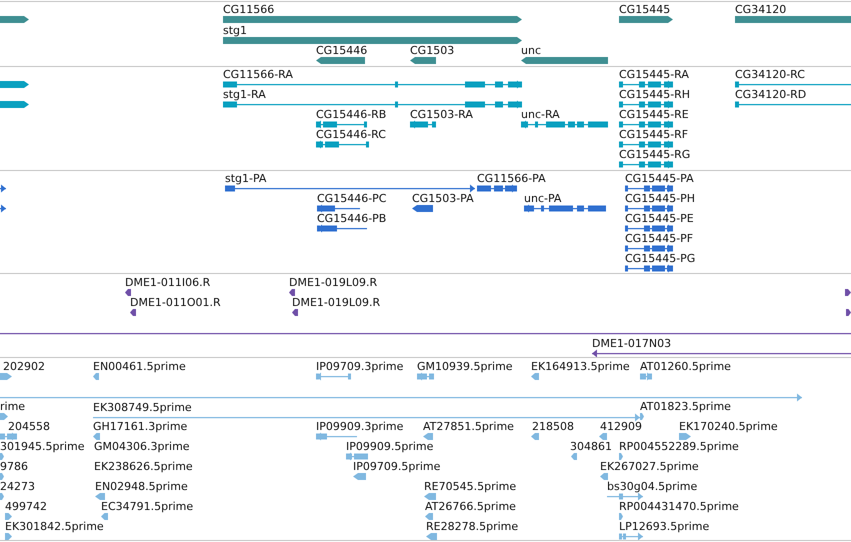 The width and height of the screenshot is (851, 542). What do you see at coordinates (235, 31) in the screenshot?
I see `feature-label: stg1` at bounding box center [235, 31].